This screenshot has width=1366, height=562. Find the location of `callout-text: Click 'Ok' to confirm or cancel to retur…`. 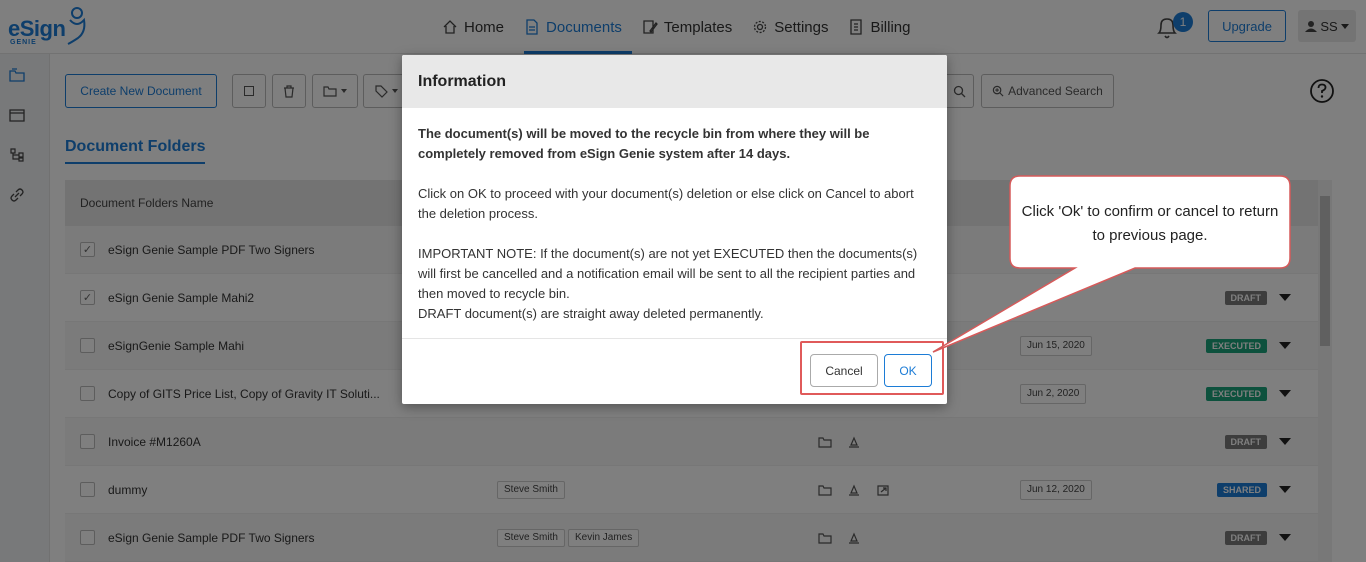

callout-text: Click 'Ok' to confirm or cancel to retur… is located at coordinates (1150, 223).